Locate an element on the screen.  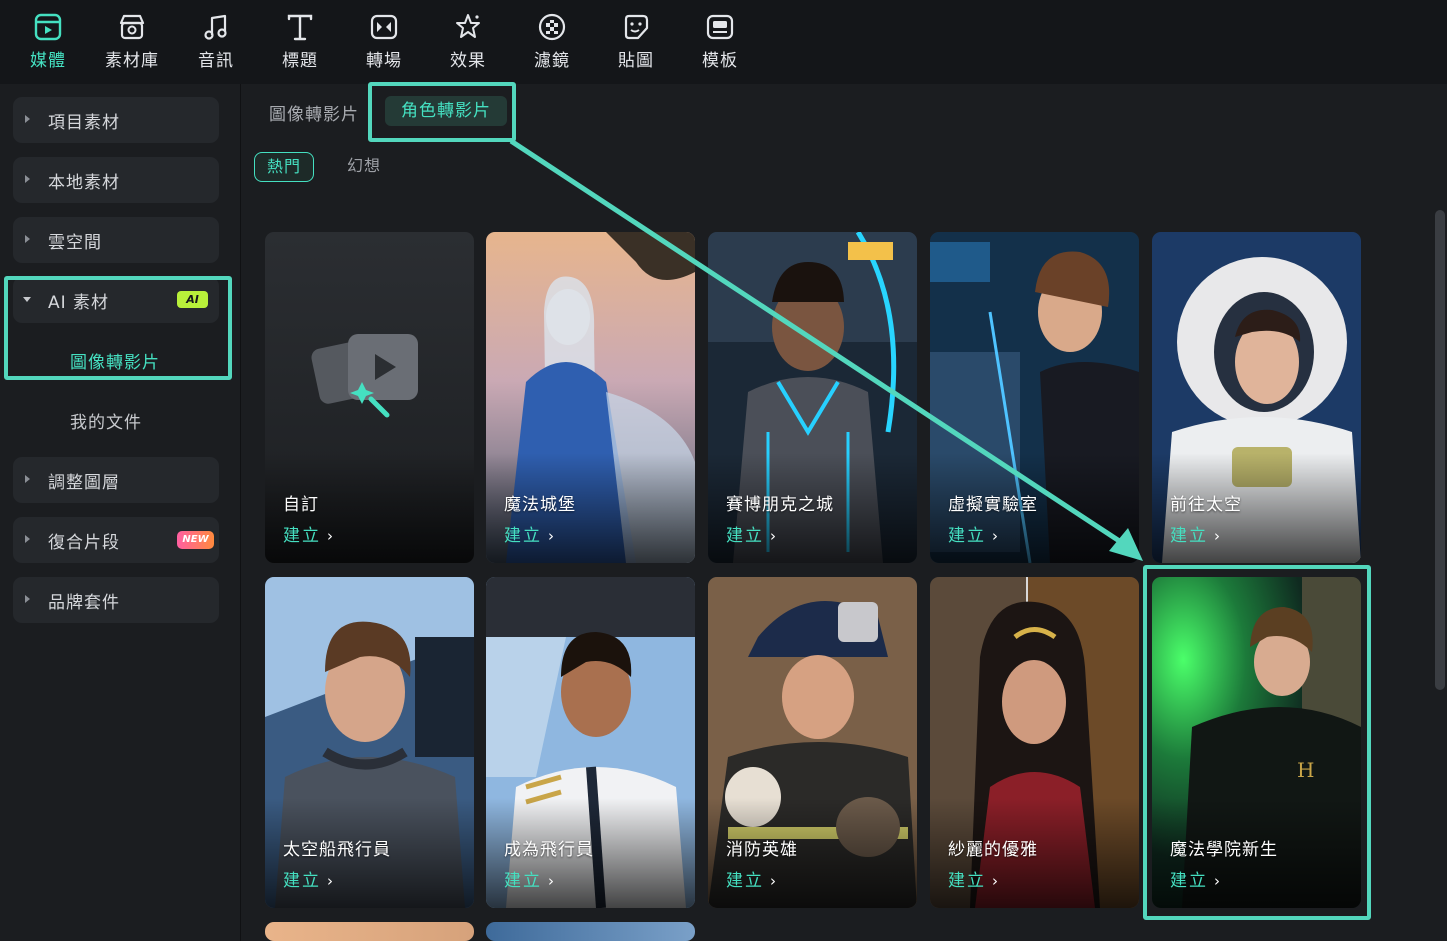
card-title: 消防英雄 is located at coordinates (762, 850).